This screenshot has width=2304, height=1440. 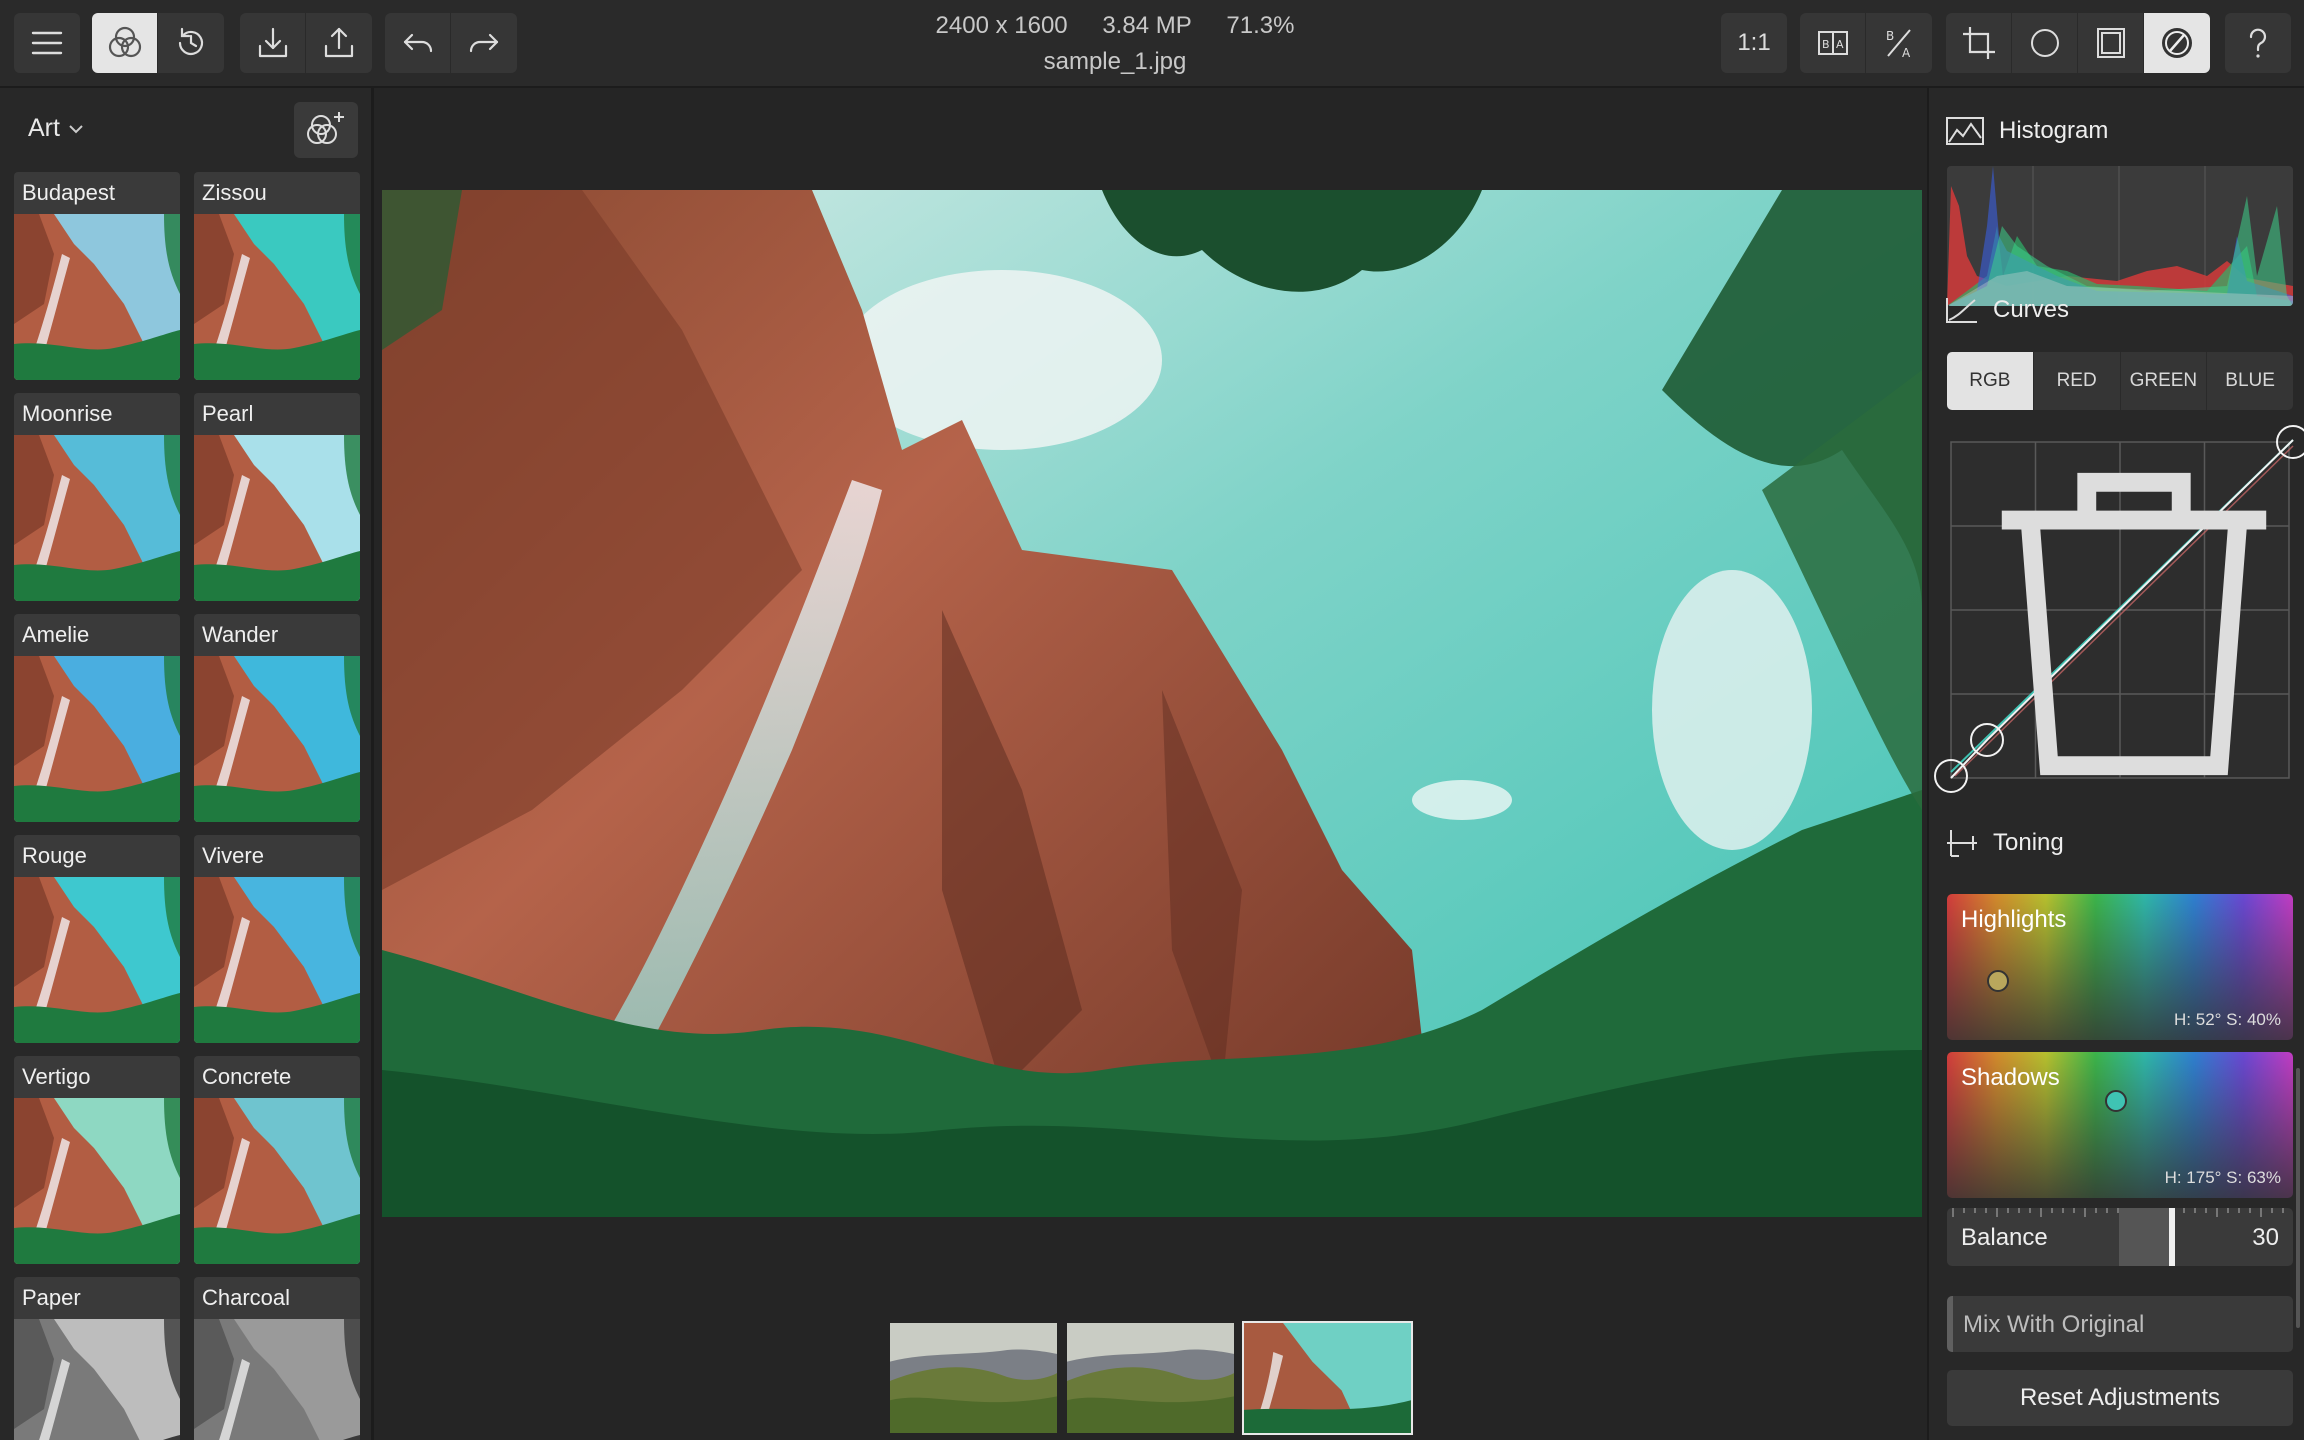 I want to click on crop-button, so click(x=1979, y=43).